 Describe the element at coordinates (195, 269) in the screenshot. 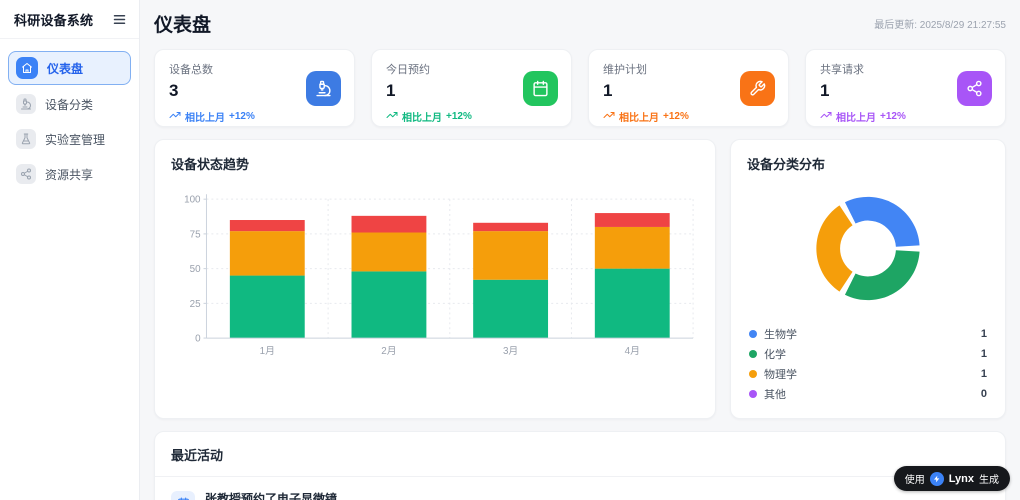

I see `svg-text: 50` at that location.